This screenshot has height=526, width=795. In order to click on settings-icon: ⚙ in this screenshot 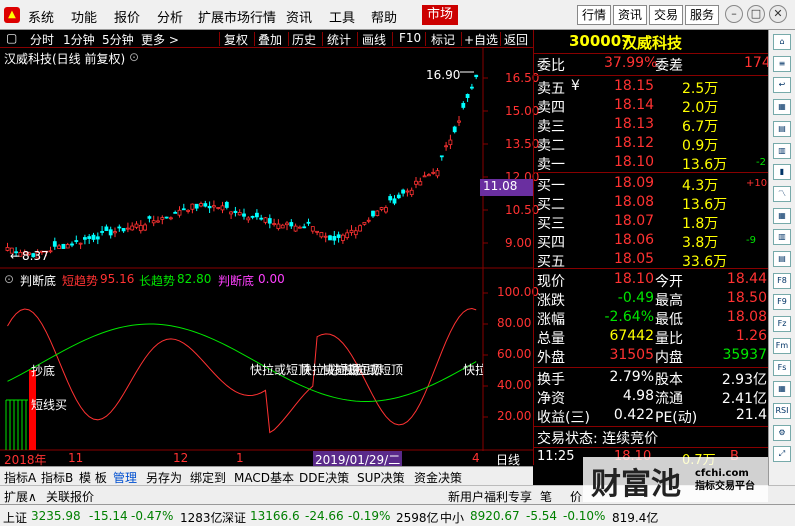, I will do `click(782, 432)`.